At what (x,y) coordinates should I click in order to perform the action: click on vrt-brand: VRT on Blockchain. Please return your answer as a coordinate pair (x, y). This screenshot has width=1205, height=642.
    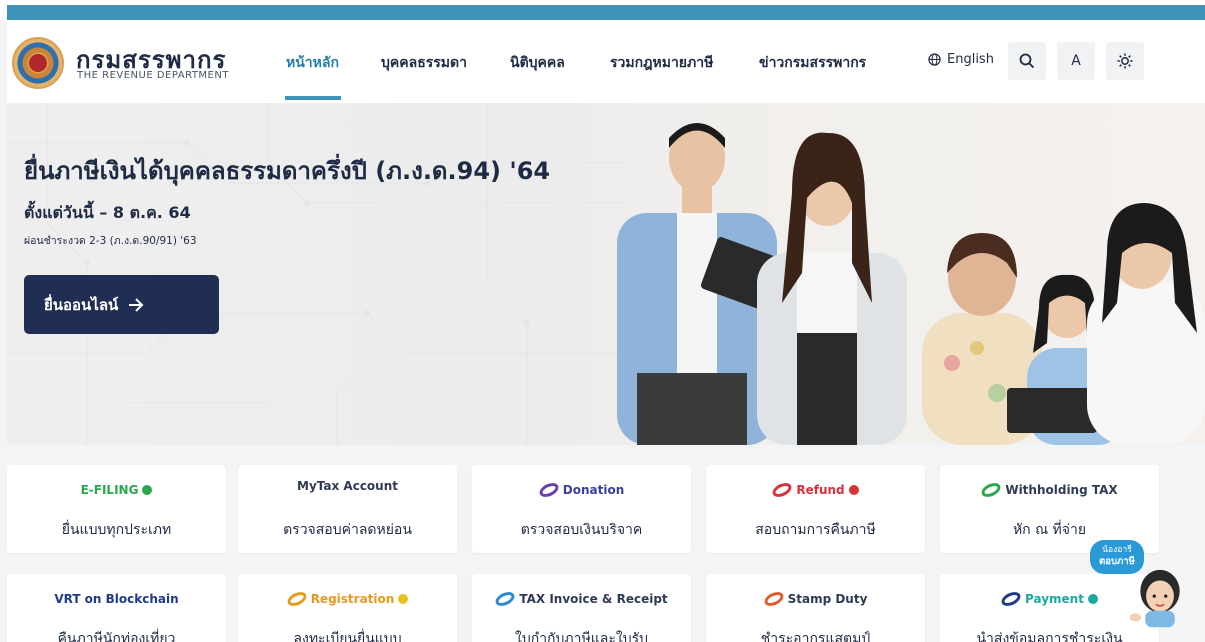
    Looking at the image, I should click on (116, 599).